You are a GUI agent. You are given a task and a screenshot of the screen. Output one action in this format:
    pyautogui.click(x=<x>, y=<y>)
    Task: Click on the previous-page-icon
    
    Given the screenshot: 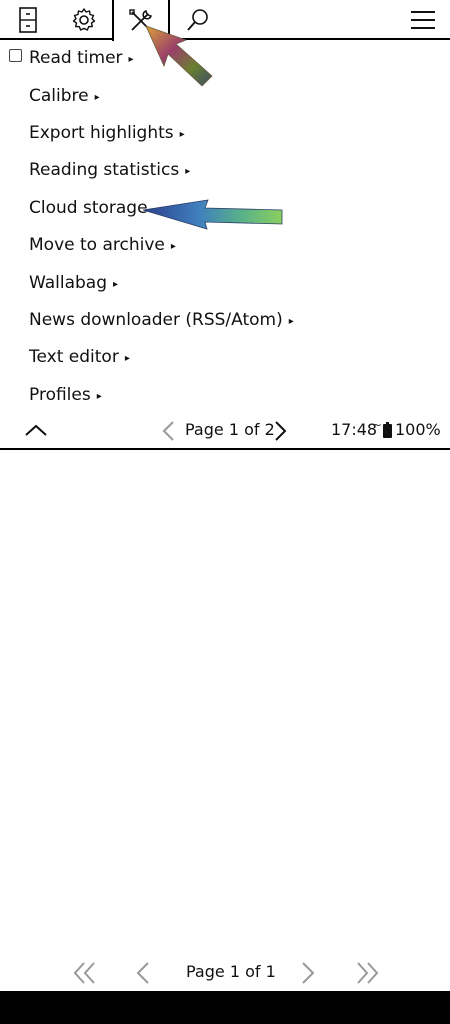 What is the action you would take?
    pyautogui.click(x=143, y=973)
    